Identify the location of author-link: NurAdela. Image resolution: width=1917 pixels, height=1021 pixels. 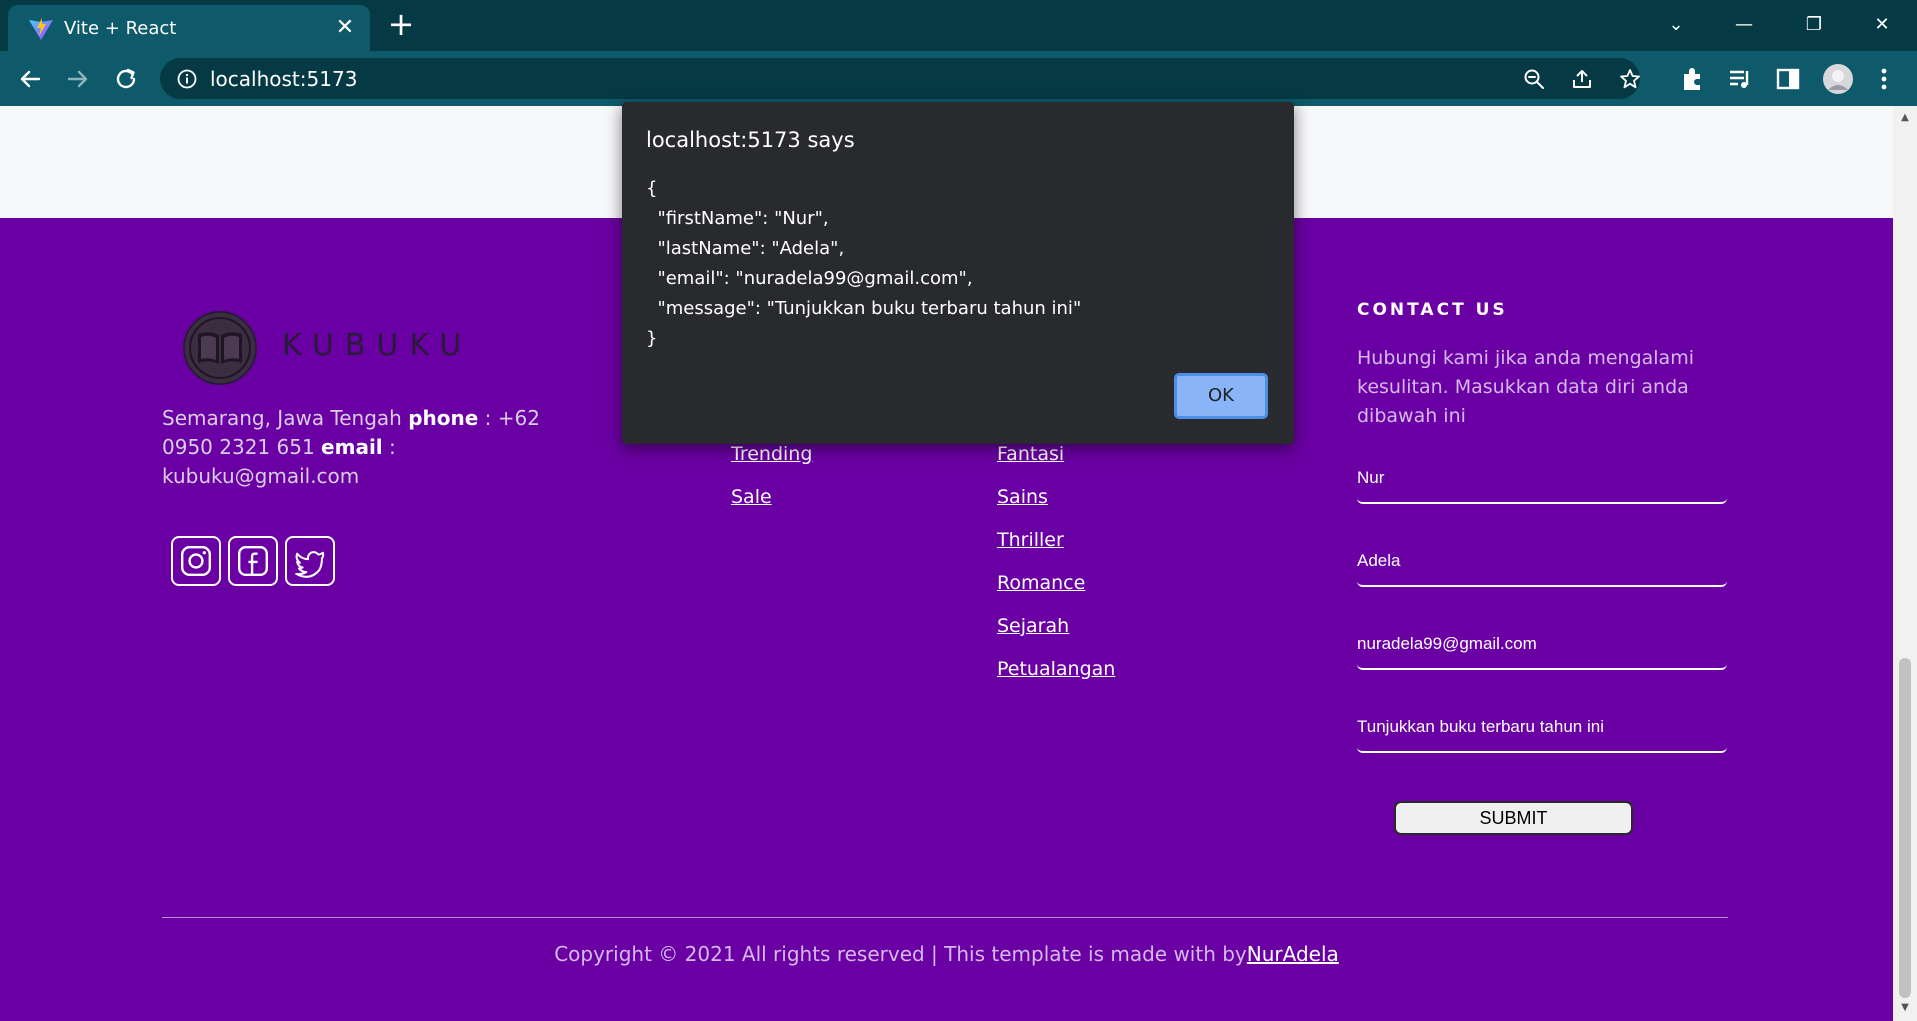
(1293, 954).